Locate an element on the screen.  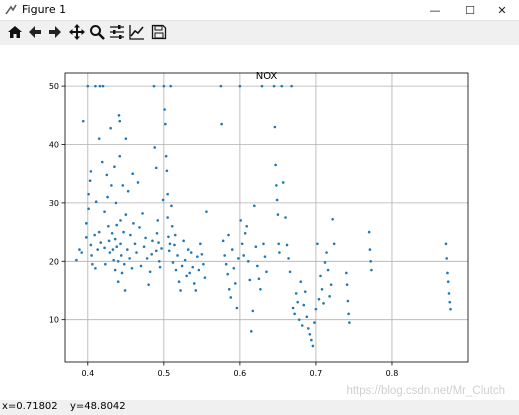
edit-axis-icon is located at coordinates (137, 32).